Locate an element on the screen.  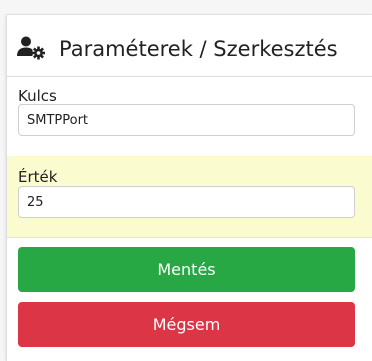
value-input is located at coordinates (186, 202).